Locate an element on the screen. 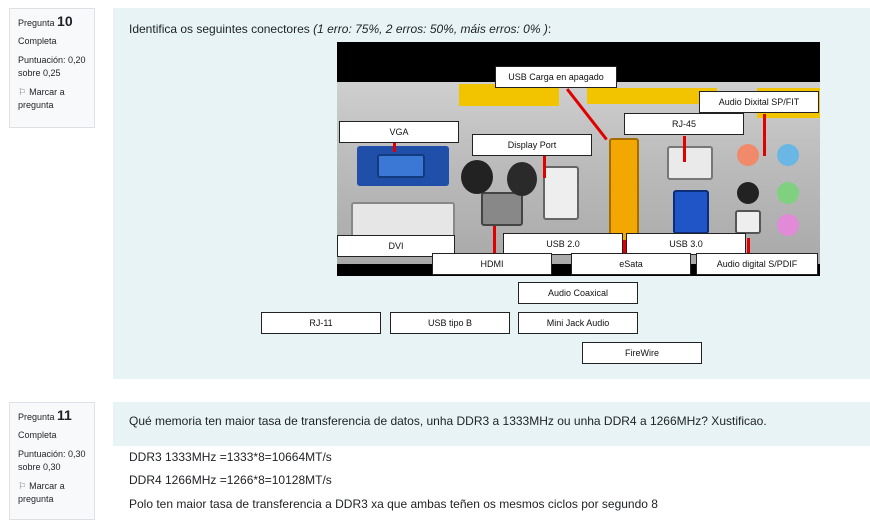 The width and height of the screenshot is (870, 520). usb30-port-shape is located at coordinates (691, 212).